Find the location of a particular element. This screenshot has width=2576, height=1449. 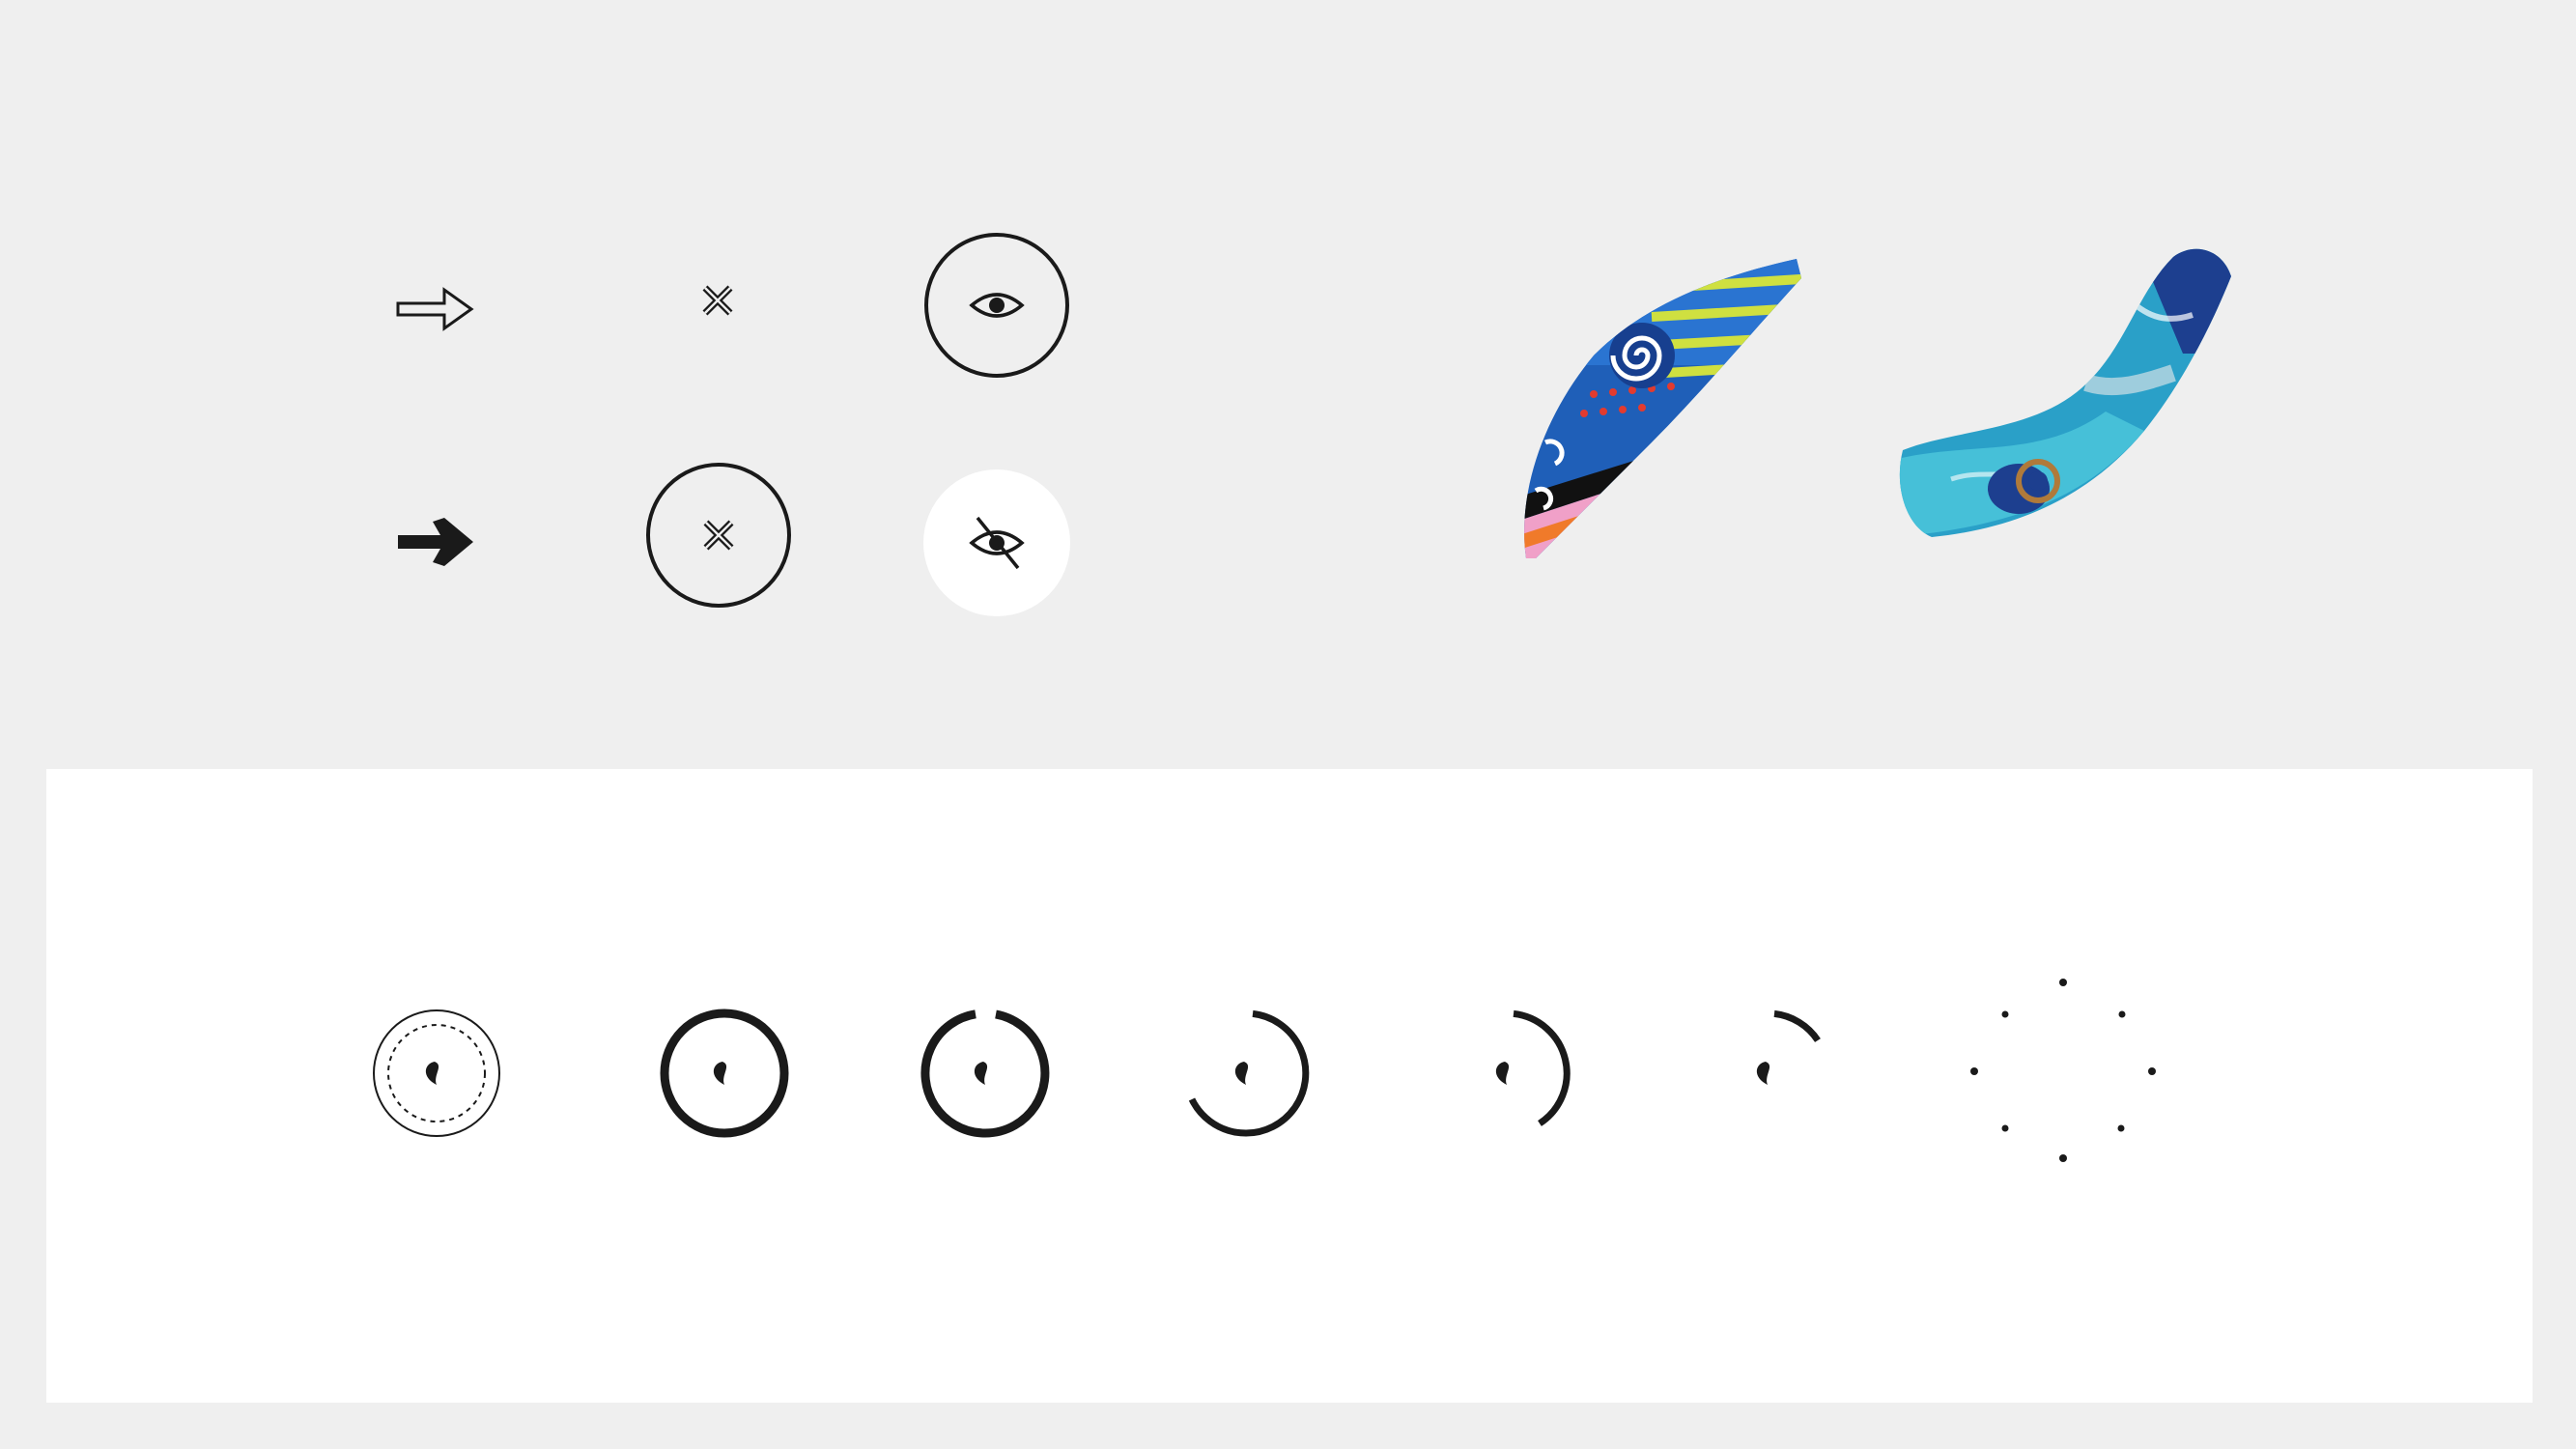

patterned-brush-stroke is located at coordinates (1662, 408).